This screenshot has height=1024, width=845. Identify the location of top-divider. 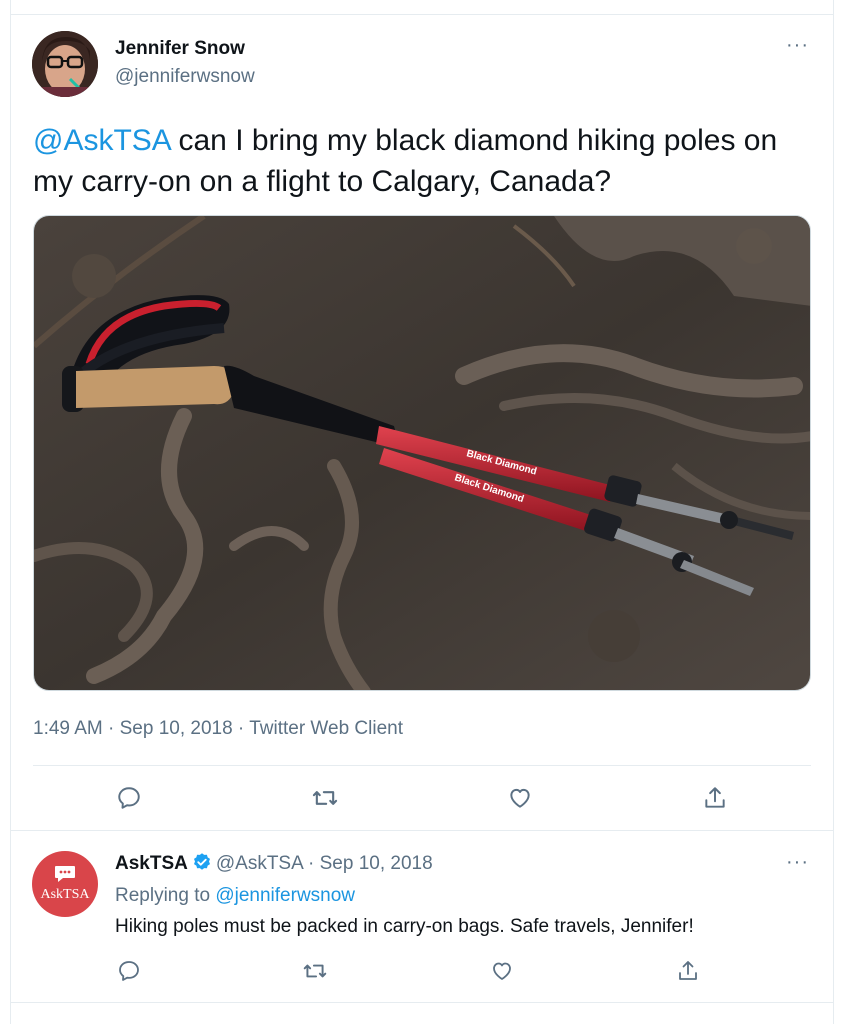
(422, 14).